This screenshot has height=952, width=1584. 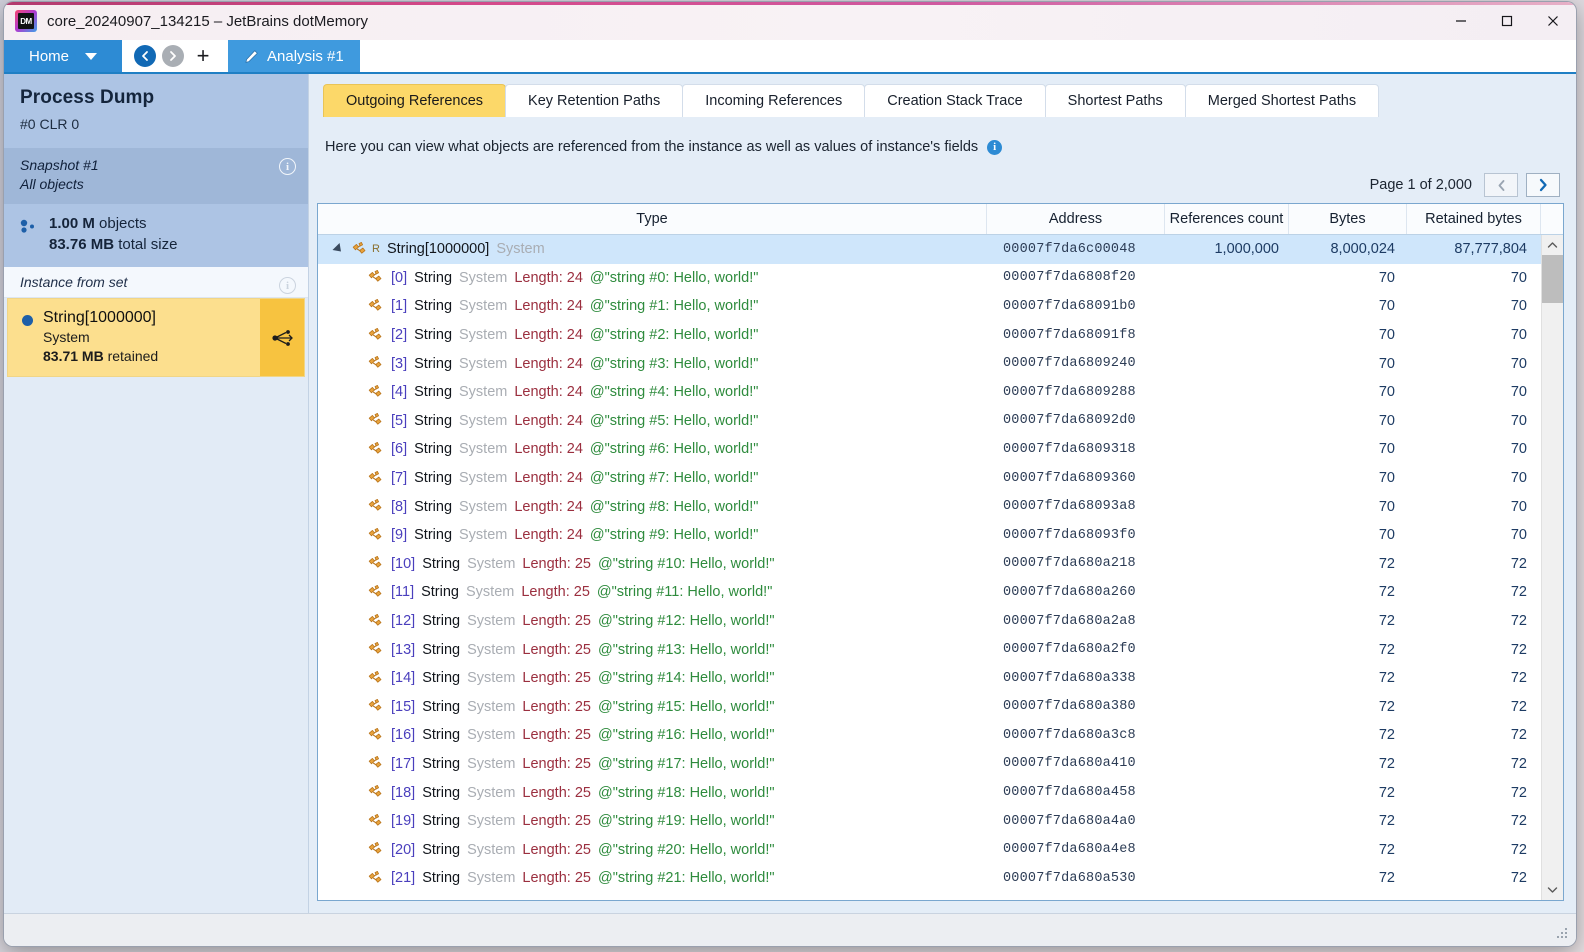 What do you see at coordinates (99, 317) in the screenshot?
I see `selected-instance-name: String[1000000]` at bounding box center [99, 317].